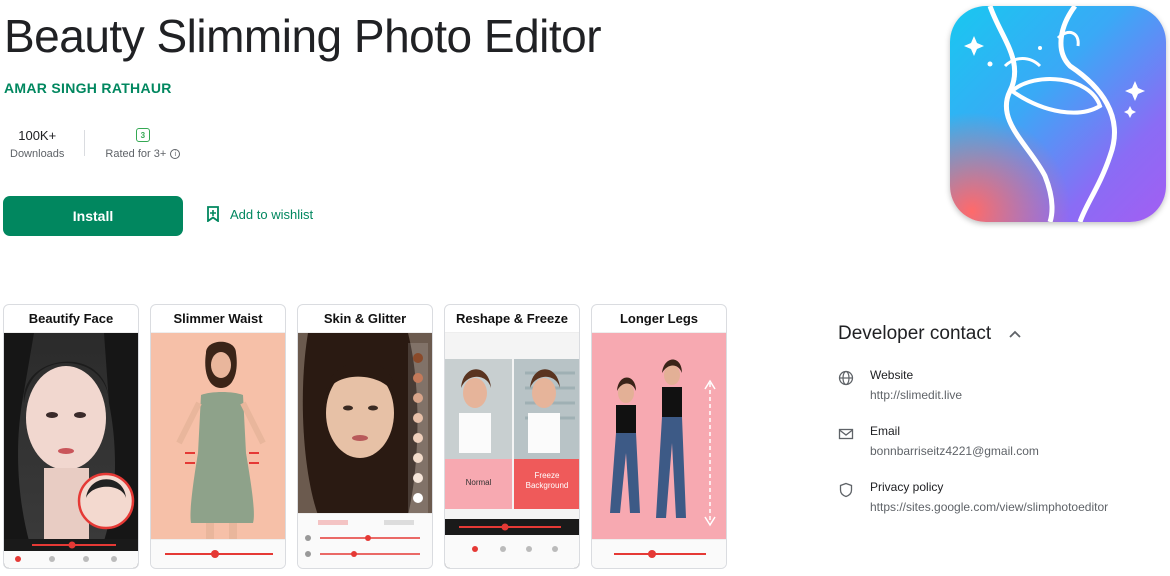 Image resolution: width=1170 pixels, height=576 pixels. Describe the element at coordinates (218, 319) in the screenshot. I see `screenshot-title: Slimmer Waist` at that location.